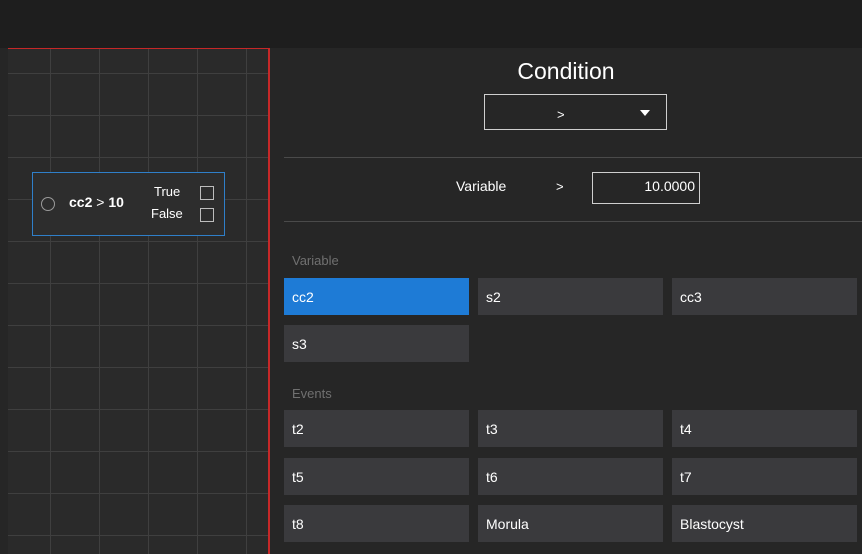 Image resolution: width=862 pixels, height=554 pixels. Describe the element at coordinates (575, 112) in the screenshot. I see `operator-dropdown: >` at that location.